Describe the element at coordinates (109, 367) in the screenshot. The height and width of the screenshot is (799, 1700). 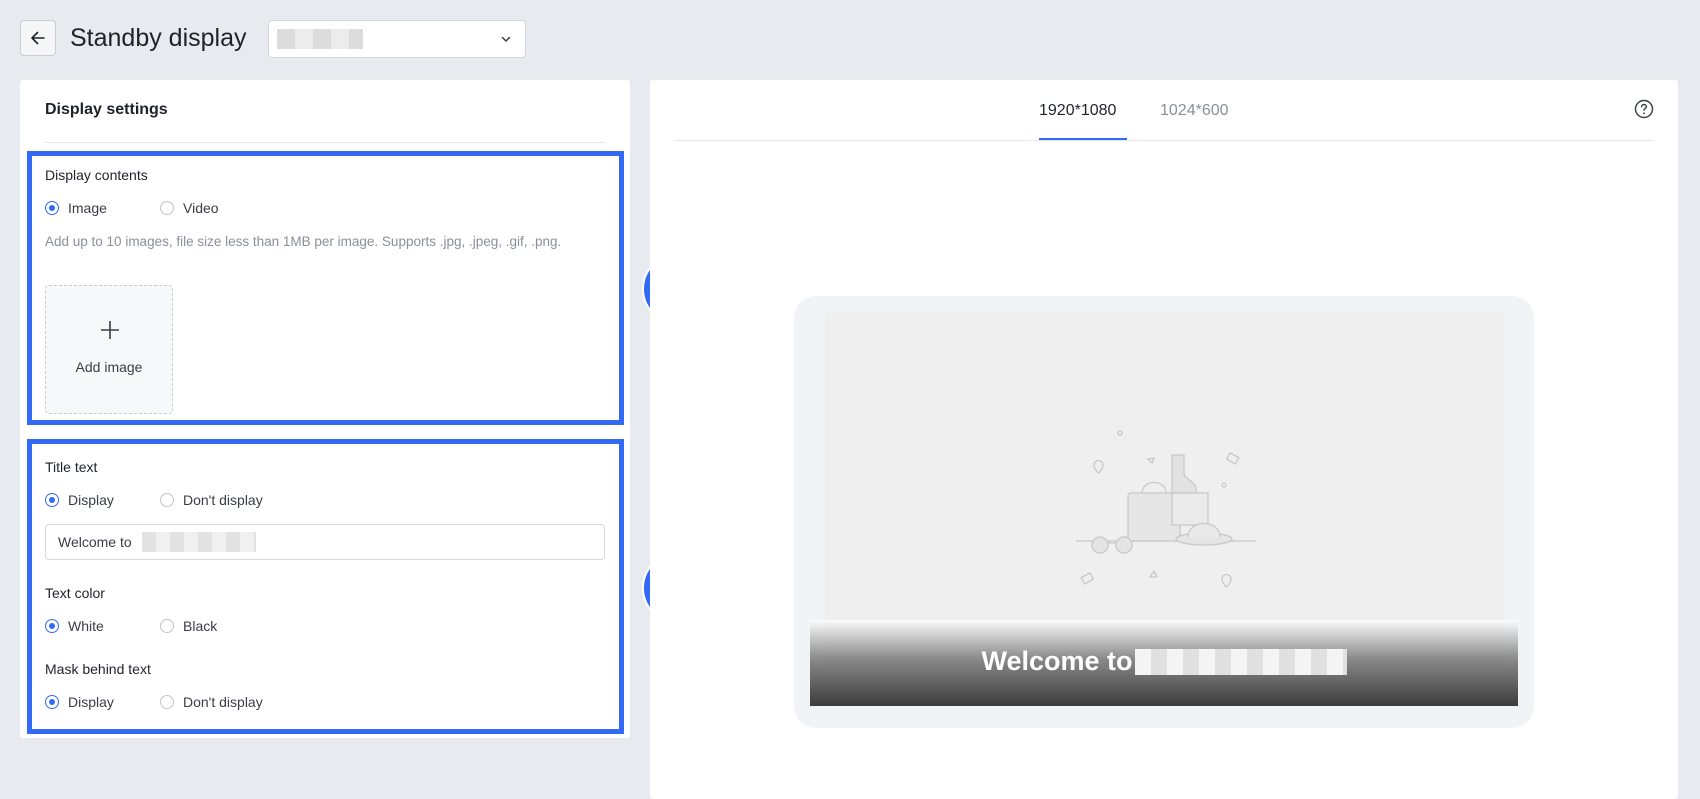
I see `add-image-label: Add image` at that location.